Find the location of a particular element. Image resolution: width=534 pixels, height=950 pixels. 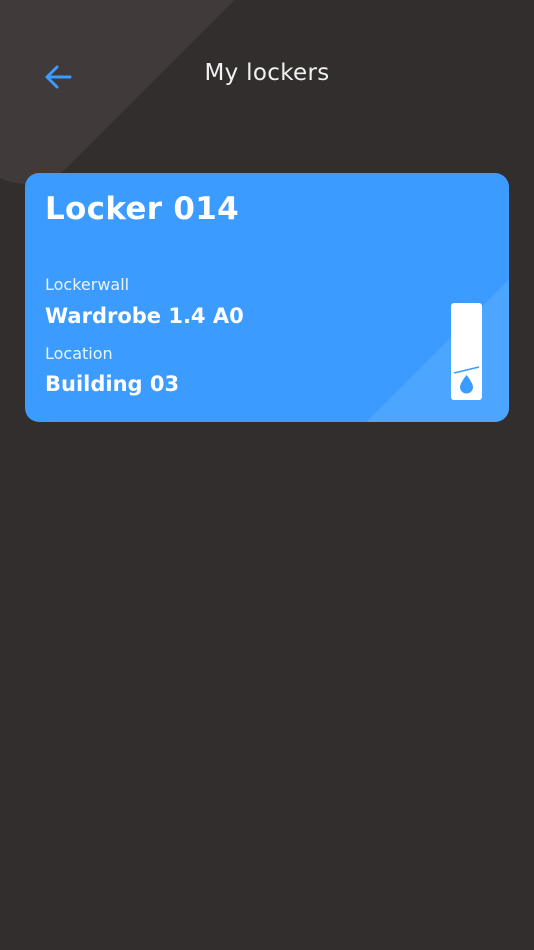

lockerwall-value: Wardrobe 1.4 A0 is located at coordinates (144, 316).